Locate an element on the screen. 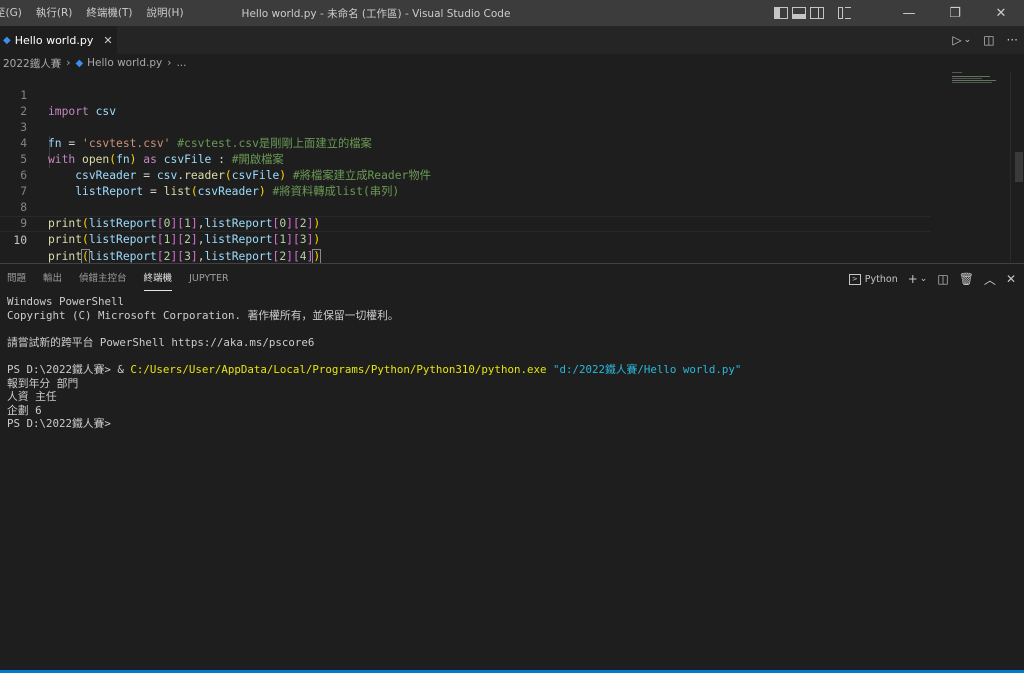  more-actions-icon: ··· is located at coordinates (1012, 40).